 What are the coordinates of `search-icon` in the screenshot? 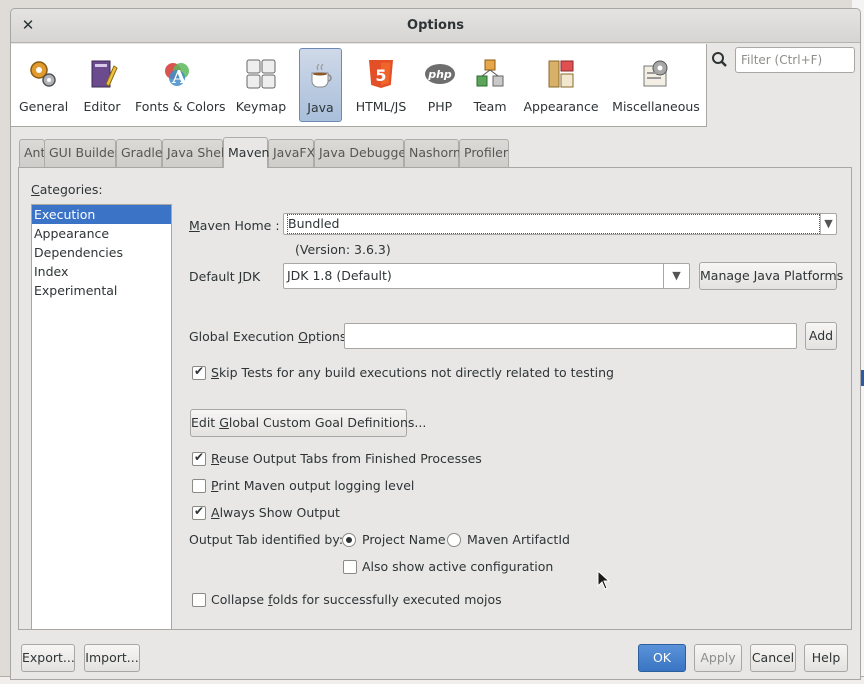 It's located at (719, 59).